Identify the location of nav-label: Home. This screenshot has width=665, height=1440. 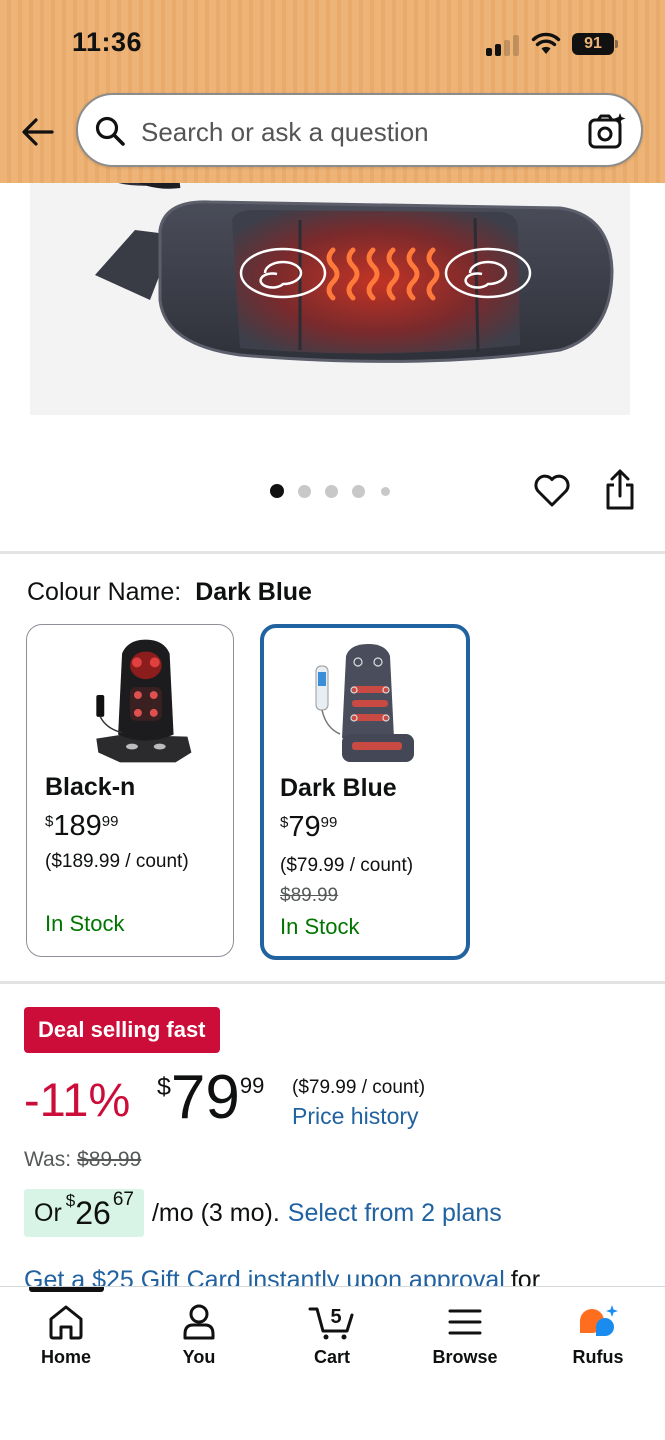
(65, 1357).